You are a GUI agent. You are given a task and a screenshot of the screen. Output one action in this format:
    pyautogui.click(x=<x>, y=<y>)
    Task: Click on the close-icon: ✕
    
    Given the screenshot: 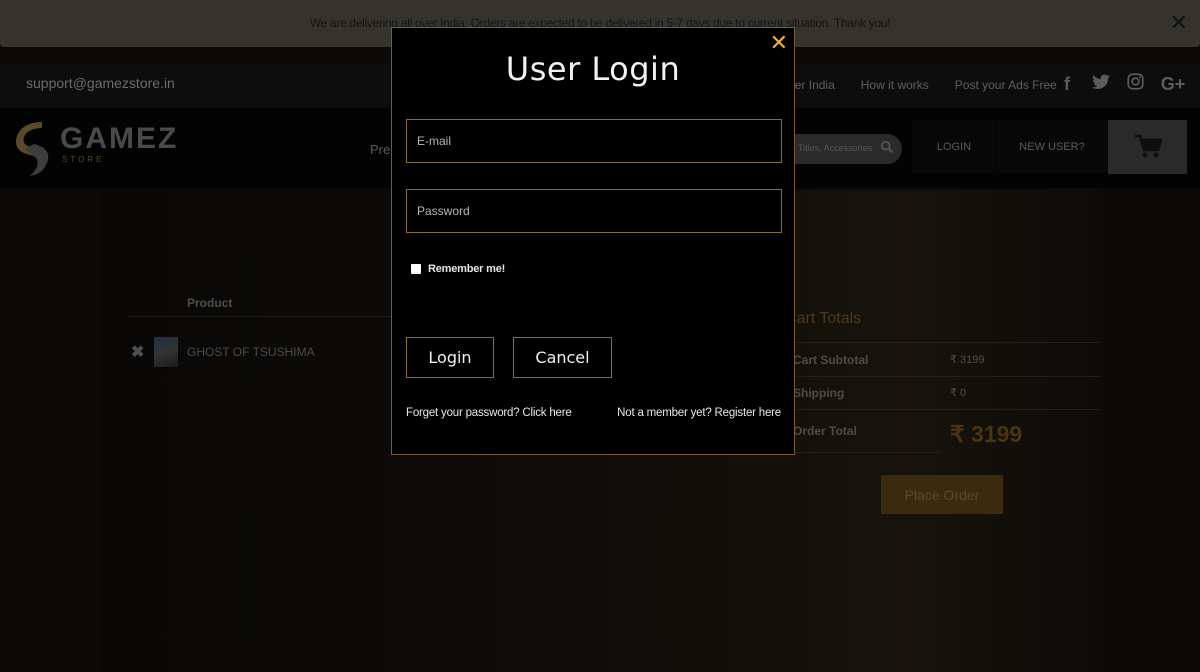 What is the action you would take?
    pyautogui.click(x=1179, y=23)
    